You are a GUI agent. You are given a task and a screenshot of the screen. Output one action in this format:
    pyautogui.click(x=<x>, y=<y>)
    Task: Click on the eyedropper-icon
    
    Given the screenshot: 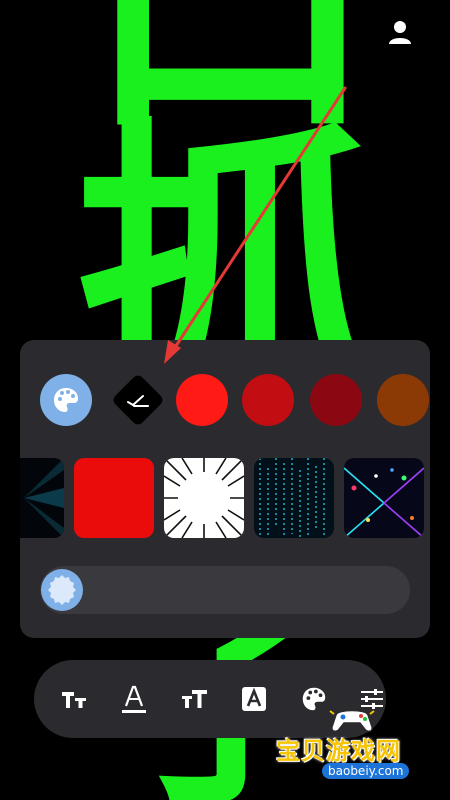 What is the action you would take?
    pyautogui.click(x=138, y=401)
    